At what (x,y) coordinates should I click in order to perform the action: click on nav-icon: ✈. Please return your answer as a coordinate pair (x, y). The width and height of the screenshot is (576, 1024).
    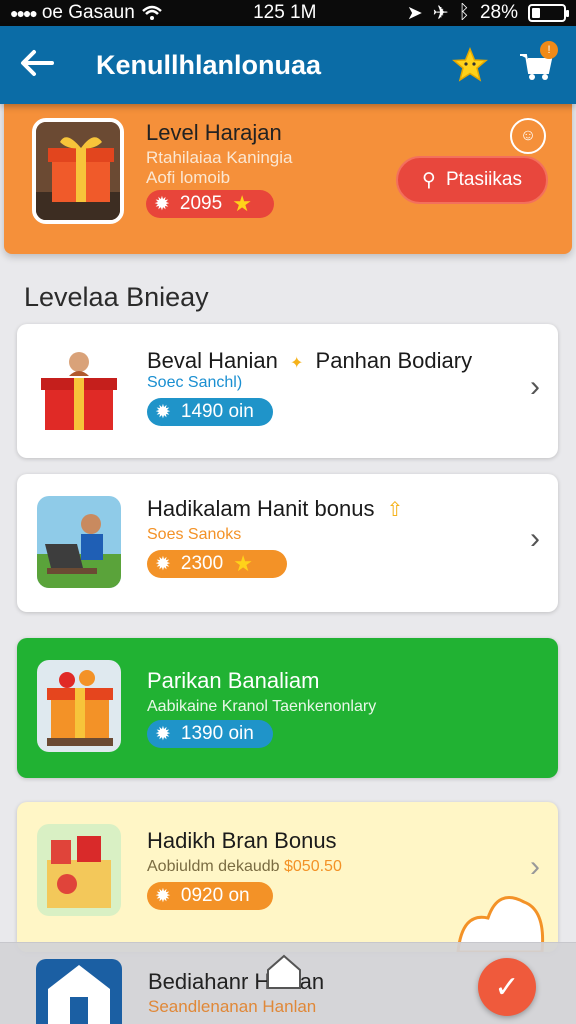
    Looking at the image, I should click on (440, 13).